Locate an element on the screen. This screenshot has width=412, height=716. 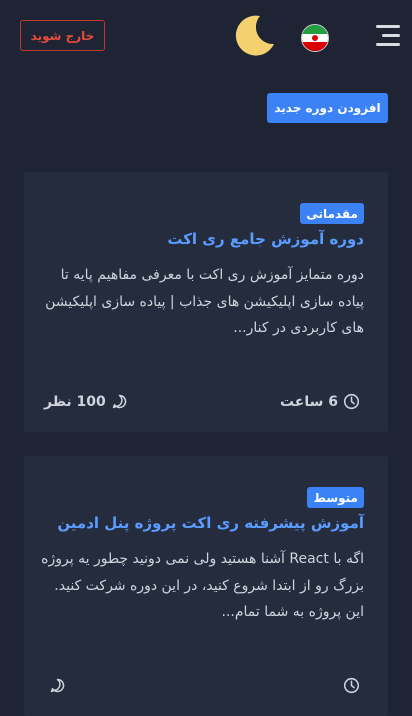
duration-text: 6 ساعت is located at coordinates (308, 401).